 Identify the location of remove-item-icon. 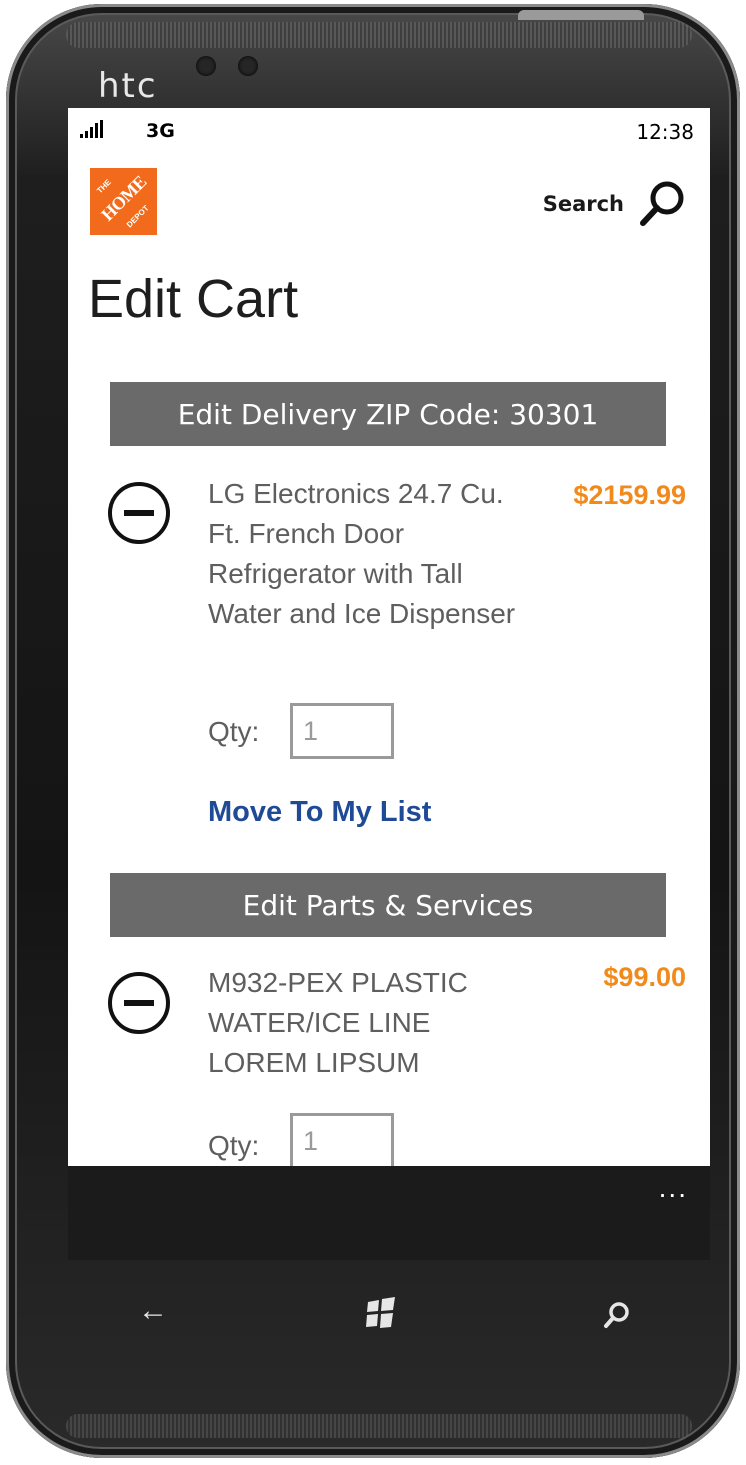
(139, 513).